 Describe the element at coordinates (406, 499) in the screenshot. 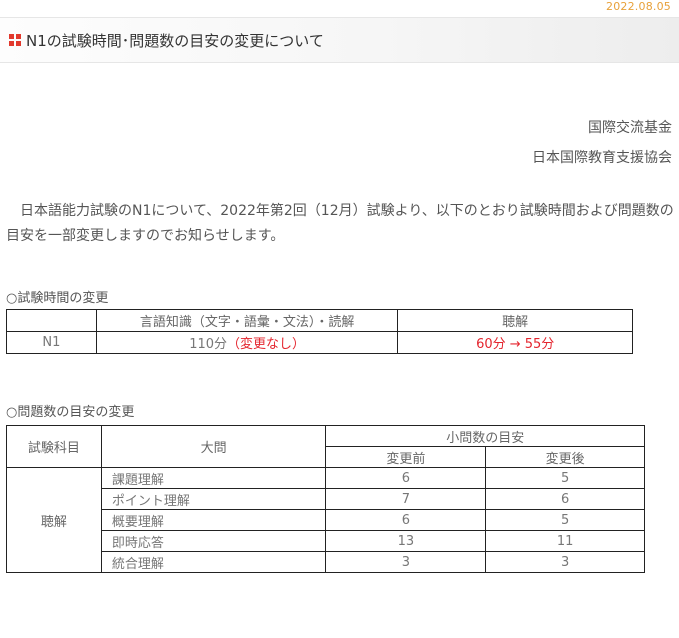

I see `before-value: 7` at that location.